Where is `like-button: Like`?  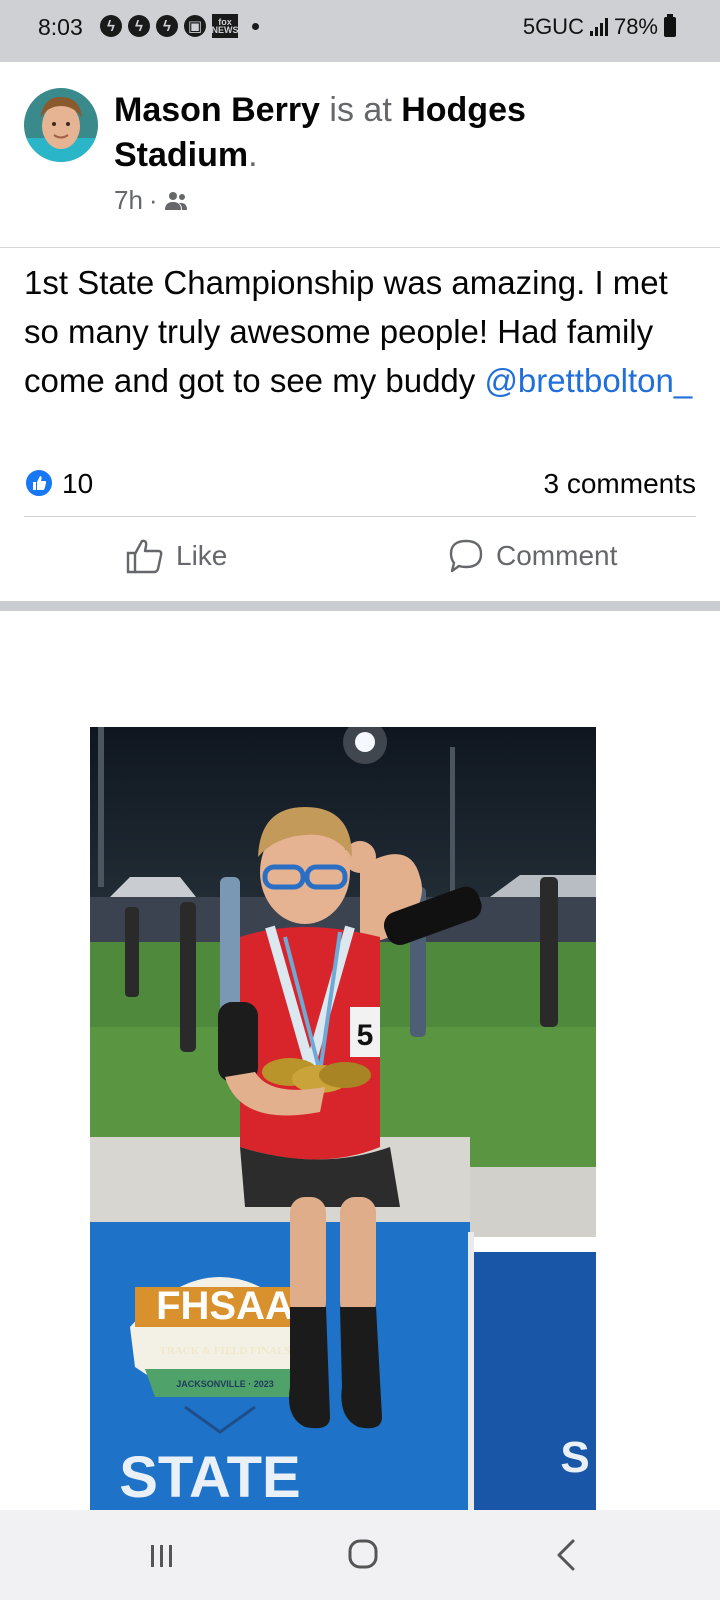 like-button: Like is located at coordinates (176, 556).